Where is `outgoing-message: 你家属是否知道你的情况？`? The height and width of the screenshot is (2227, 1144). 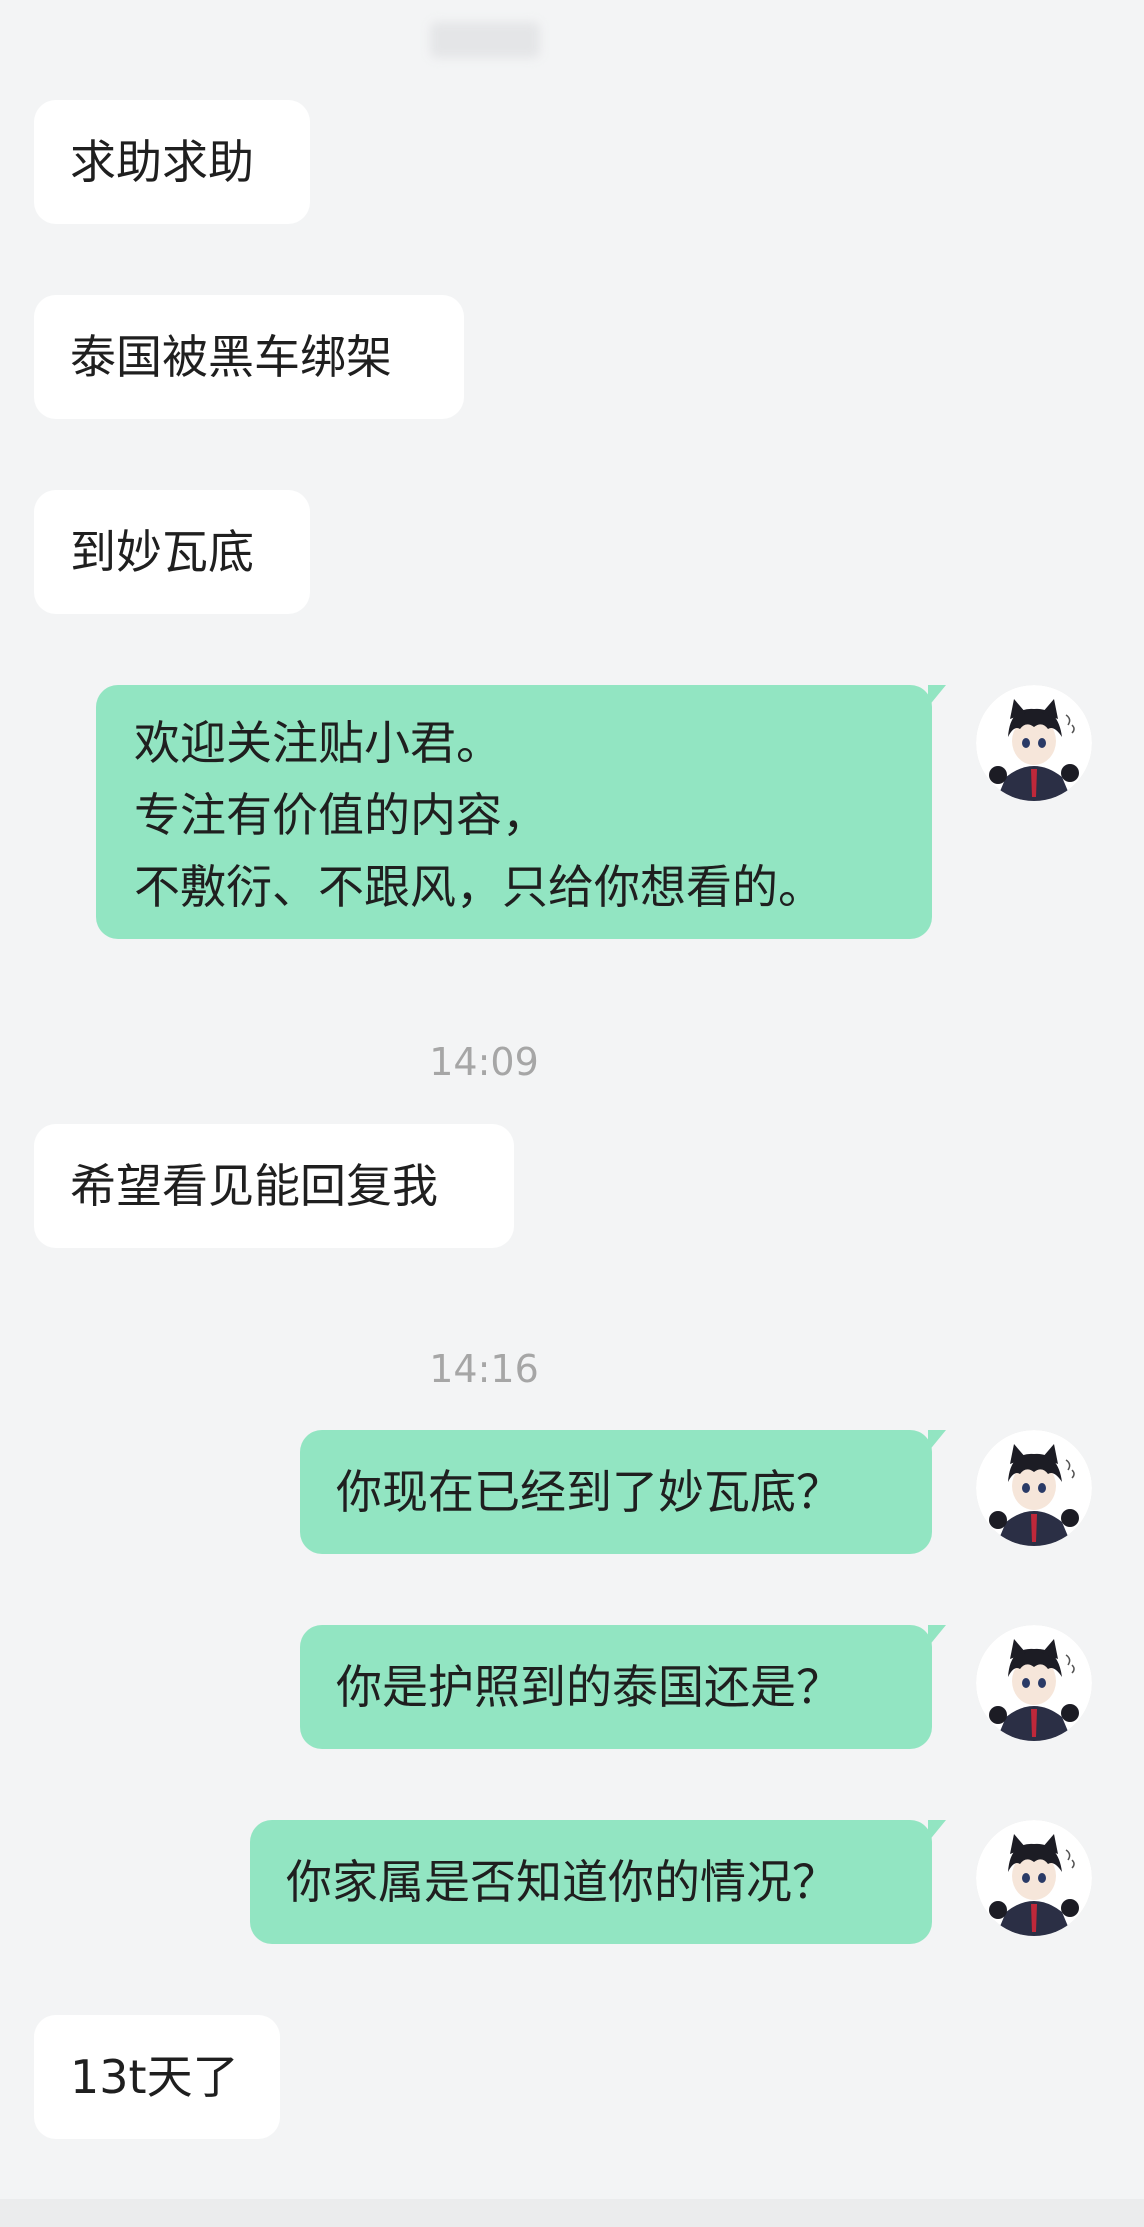 outgoing-message: 你家属是否知道你的情况？ is located at coordinates (598, 1882).